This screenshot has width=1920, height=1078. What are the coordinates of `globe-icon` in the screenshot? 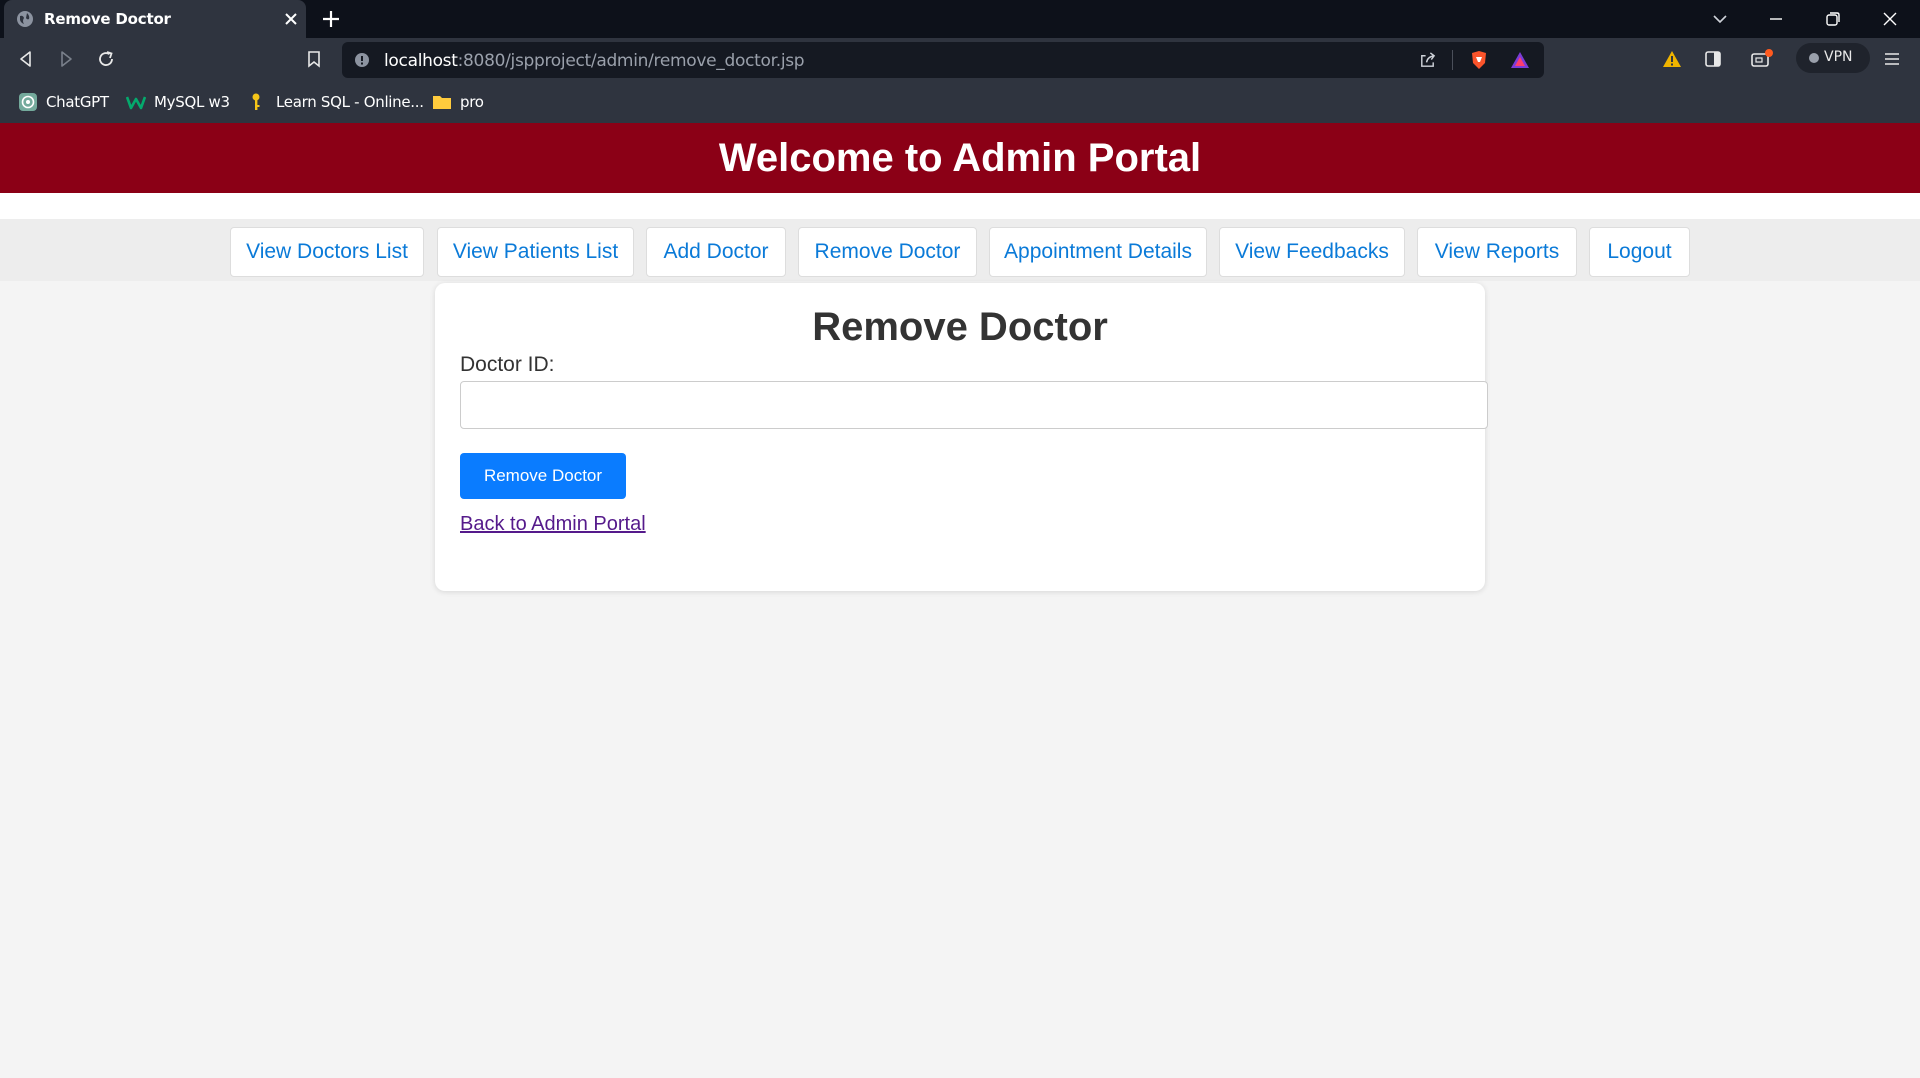 It's located at (25, 19).